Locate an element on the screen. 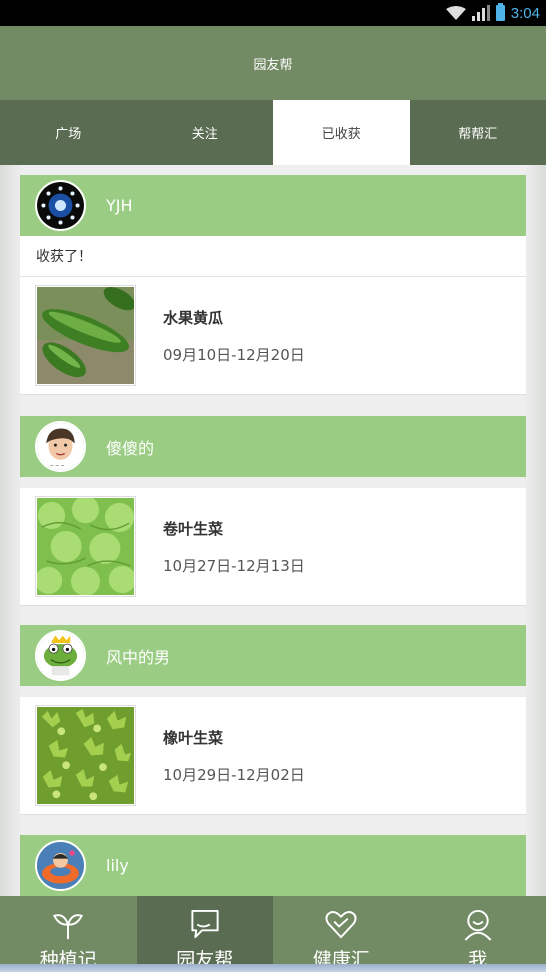 The height and width of the screenshot is (972, 546). status-bar: 3:04 is located at coordinates (273, 13).